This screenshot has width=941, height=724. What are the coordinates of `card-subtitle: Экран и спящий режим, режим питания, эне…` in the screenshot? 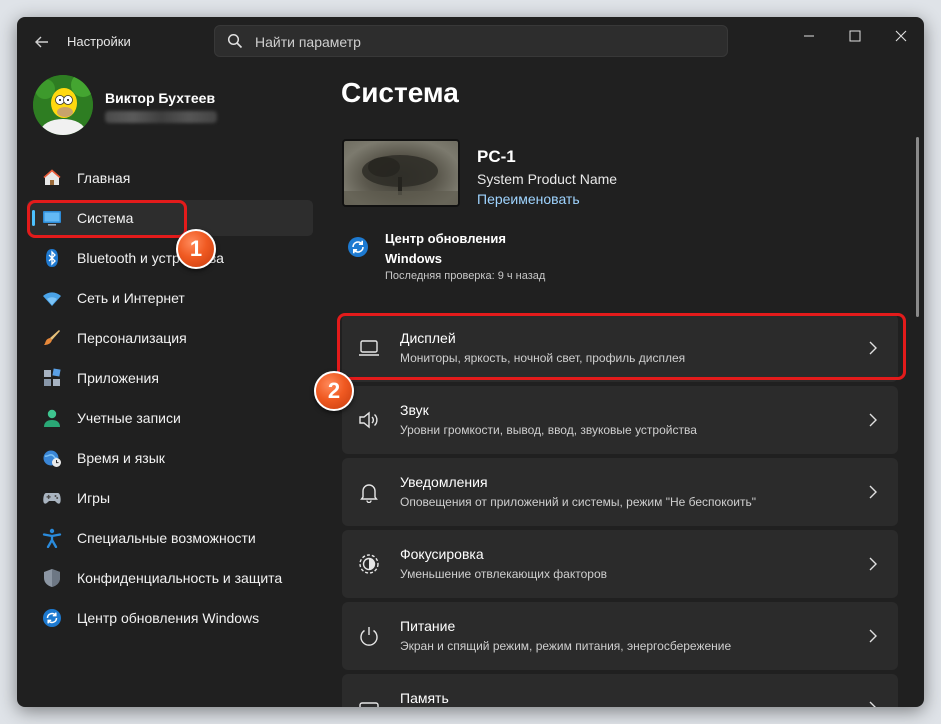 It's located at (566, 646).